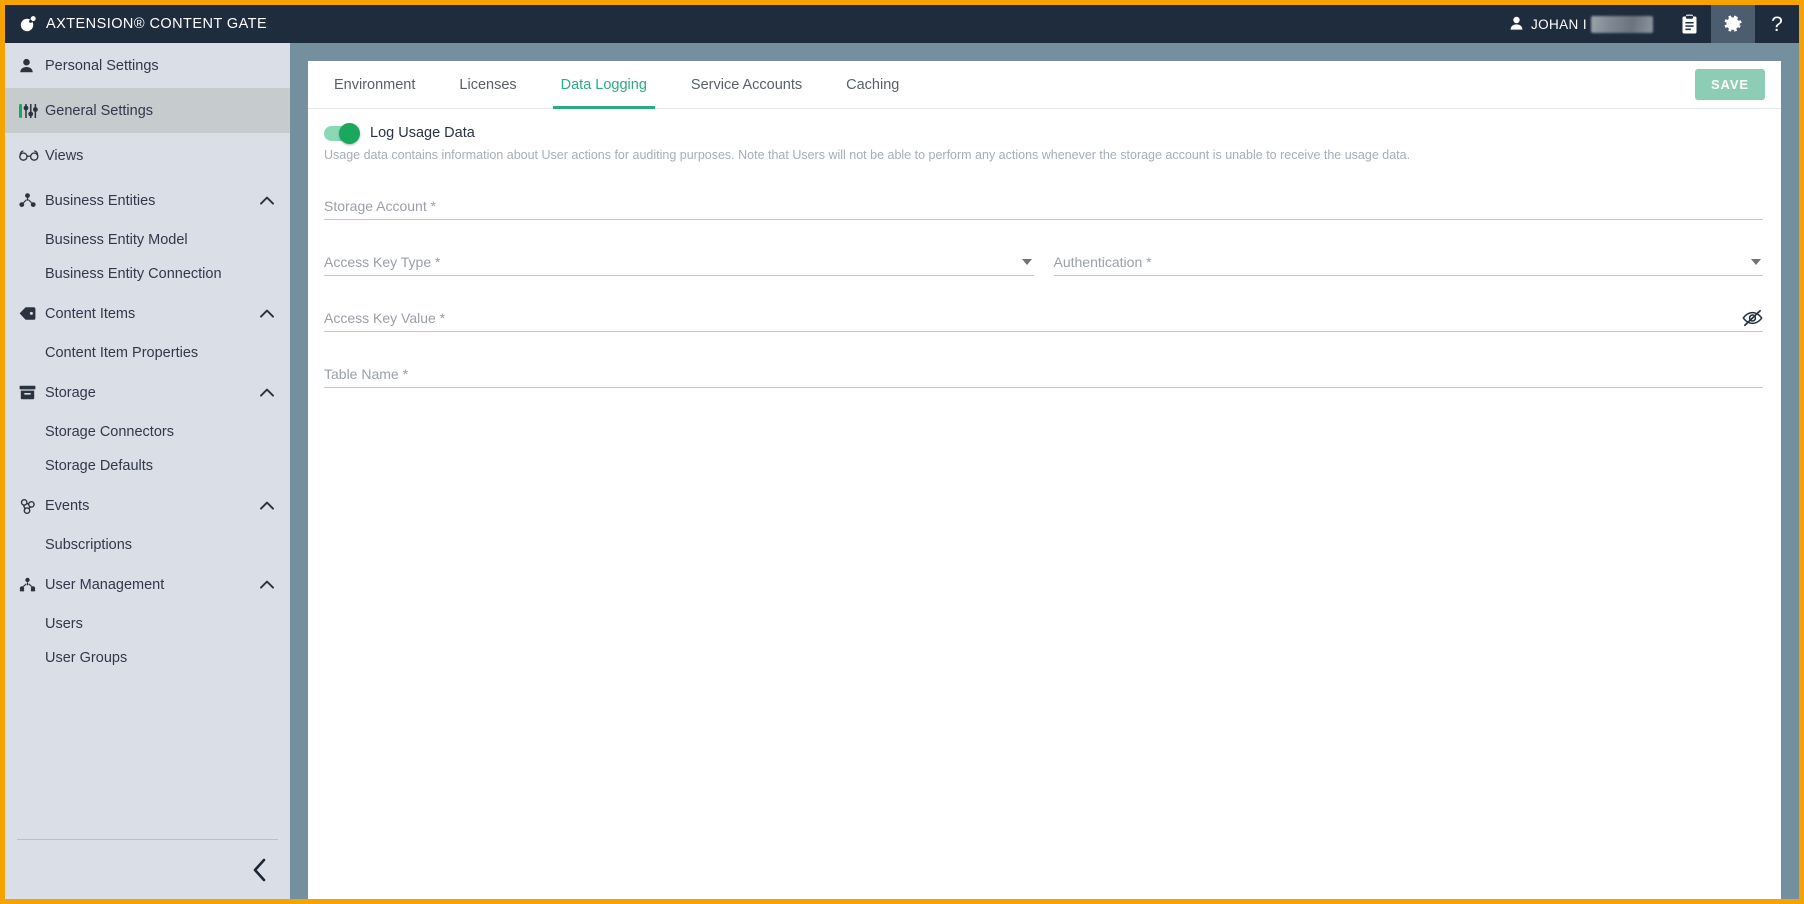  Describe the element at coordinates (32, 111) in the screenshot. I see `sliders-icon` at that location.